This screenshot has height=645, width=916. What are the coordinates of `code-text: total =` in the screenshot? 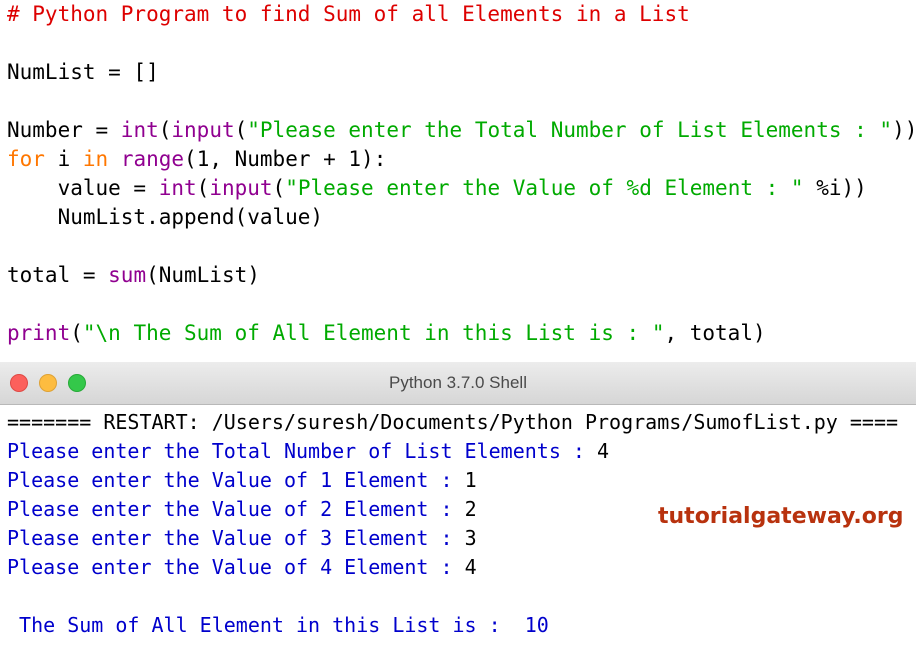 It's located at (57, 275).